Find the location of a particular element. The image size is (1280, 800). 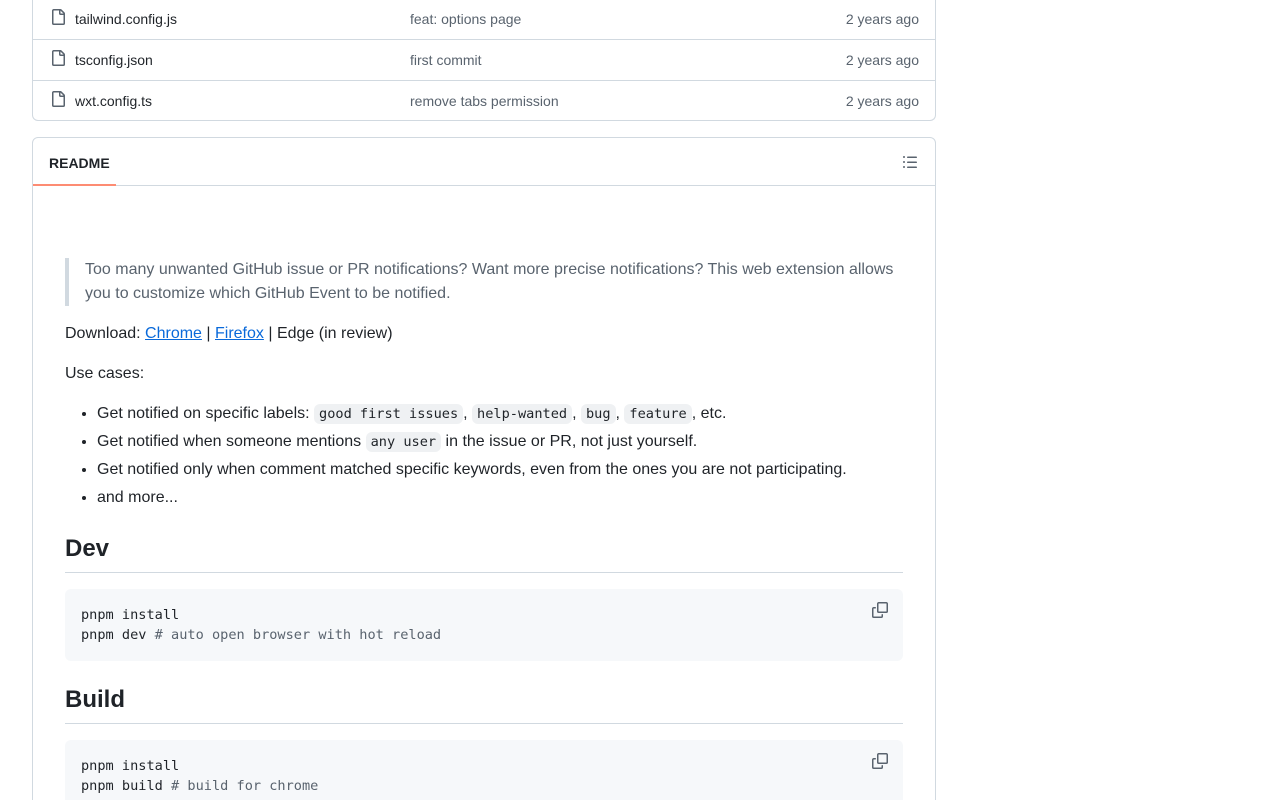

file-row: tsconfig.json first commit 2 years ago is located at coordinates (484, 60).